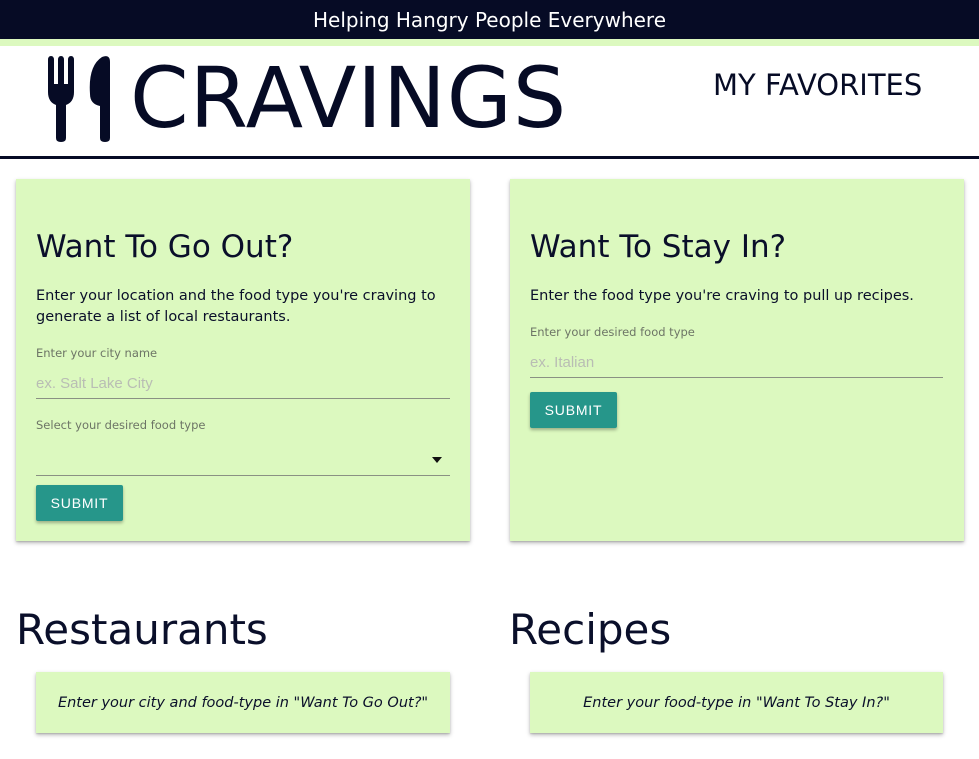 This screenshot has width=979, height=759. Describe the element at coordinates (97, 353) in the screenshot. I see `city-field-label: Enter your city name` at that location.